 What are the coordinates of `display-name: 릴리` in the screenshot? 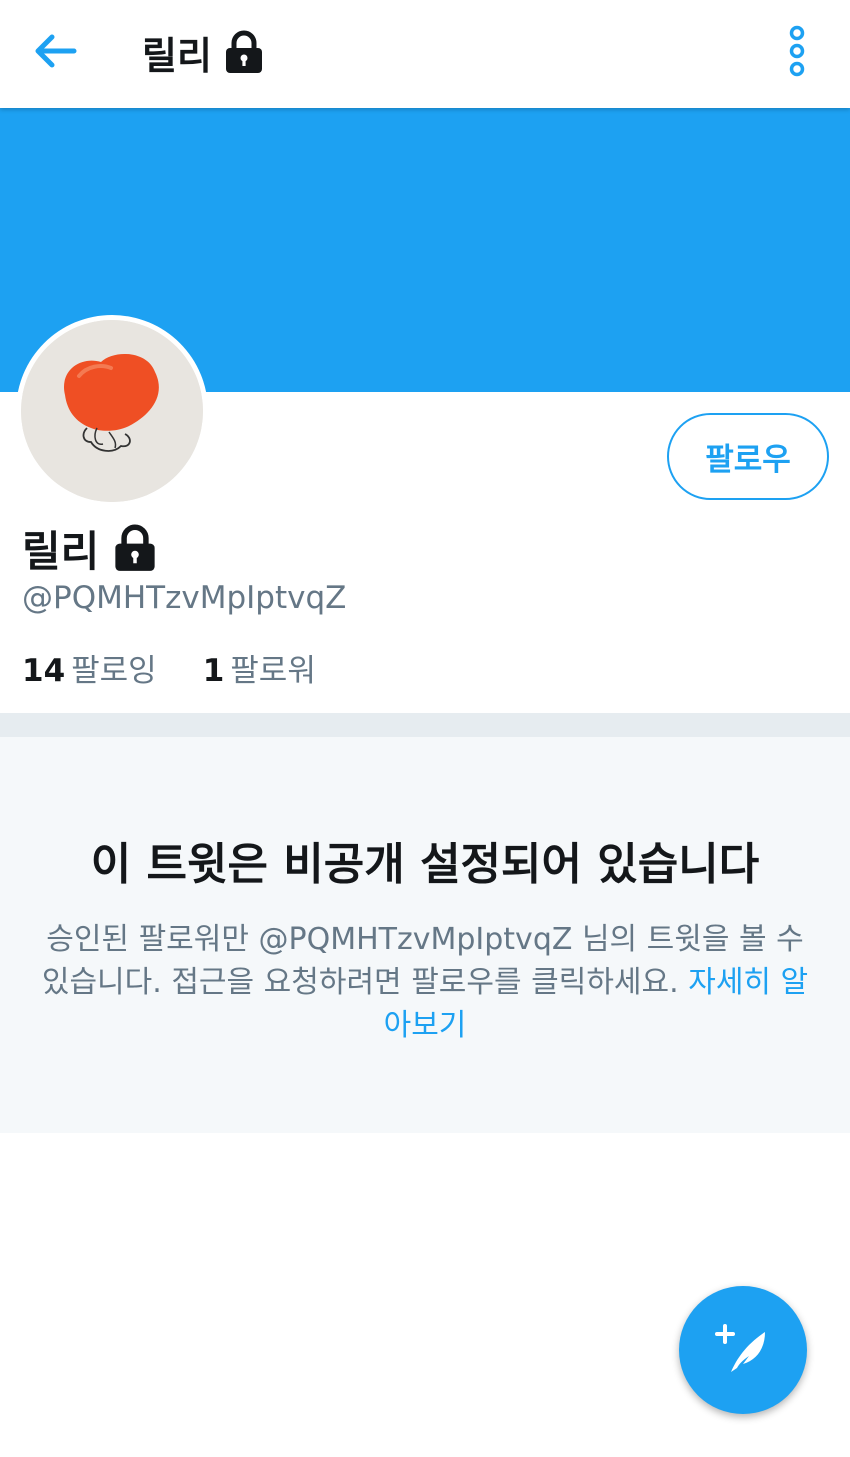 It's located at (61, 551).